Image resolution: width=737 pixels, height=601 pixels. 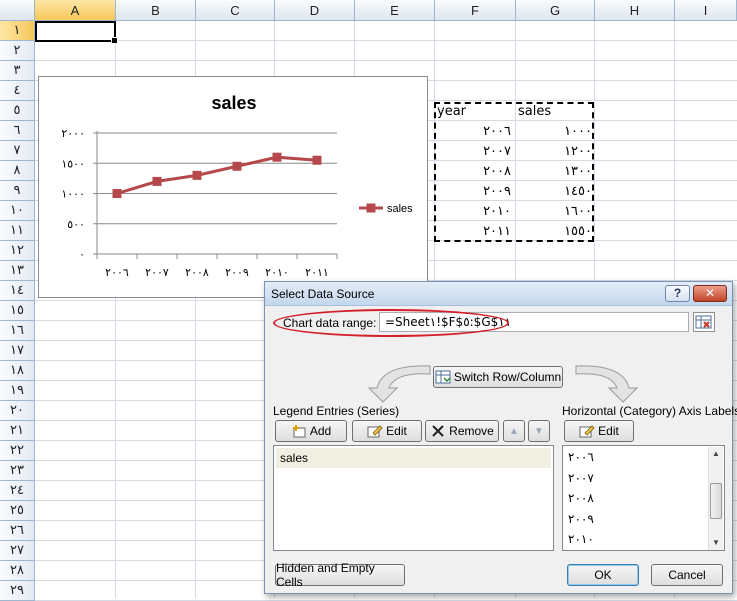 I want to click on ok-label: OK, so click(x=603, y=575).